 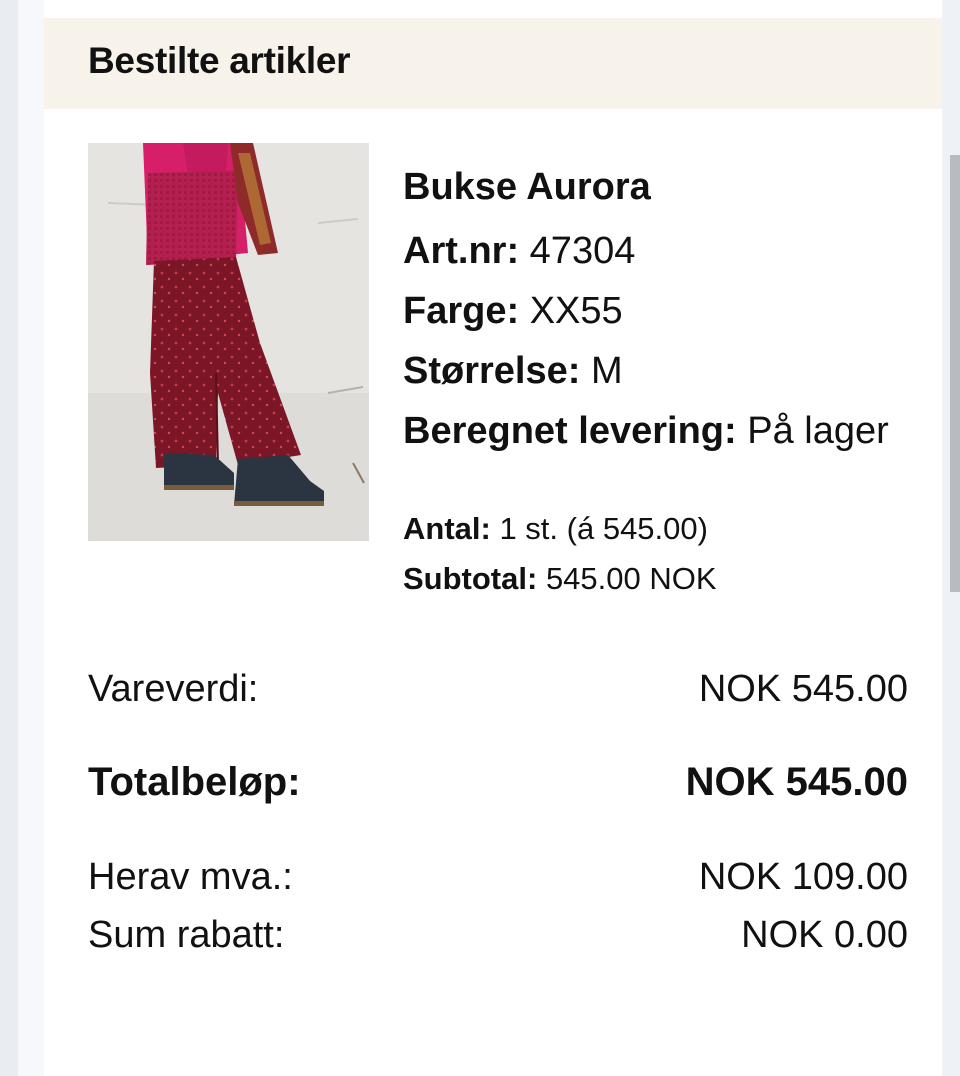 I want to click on scrollbar, so click(x=955, y=373).